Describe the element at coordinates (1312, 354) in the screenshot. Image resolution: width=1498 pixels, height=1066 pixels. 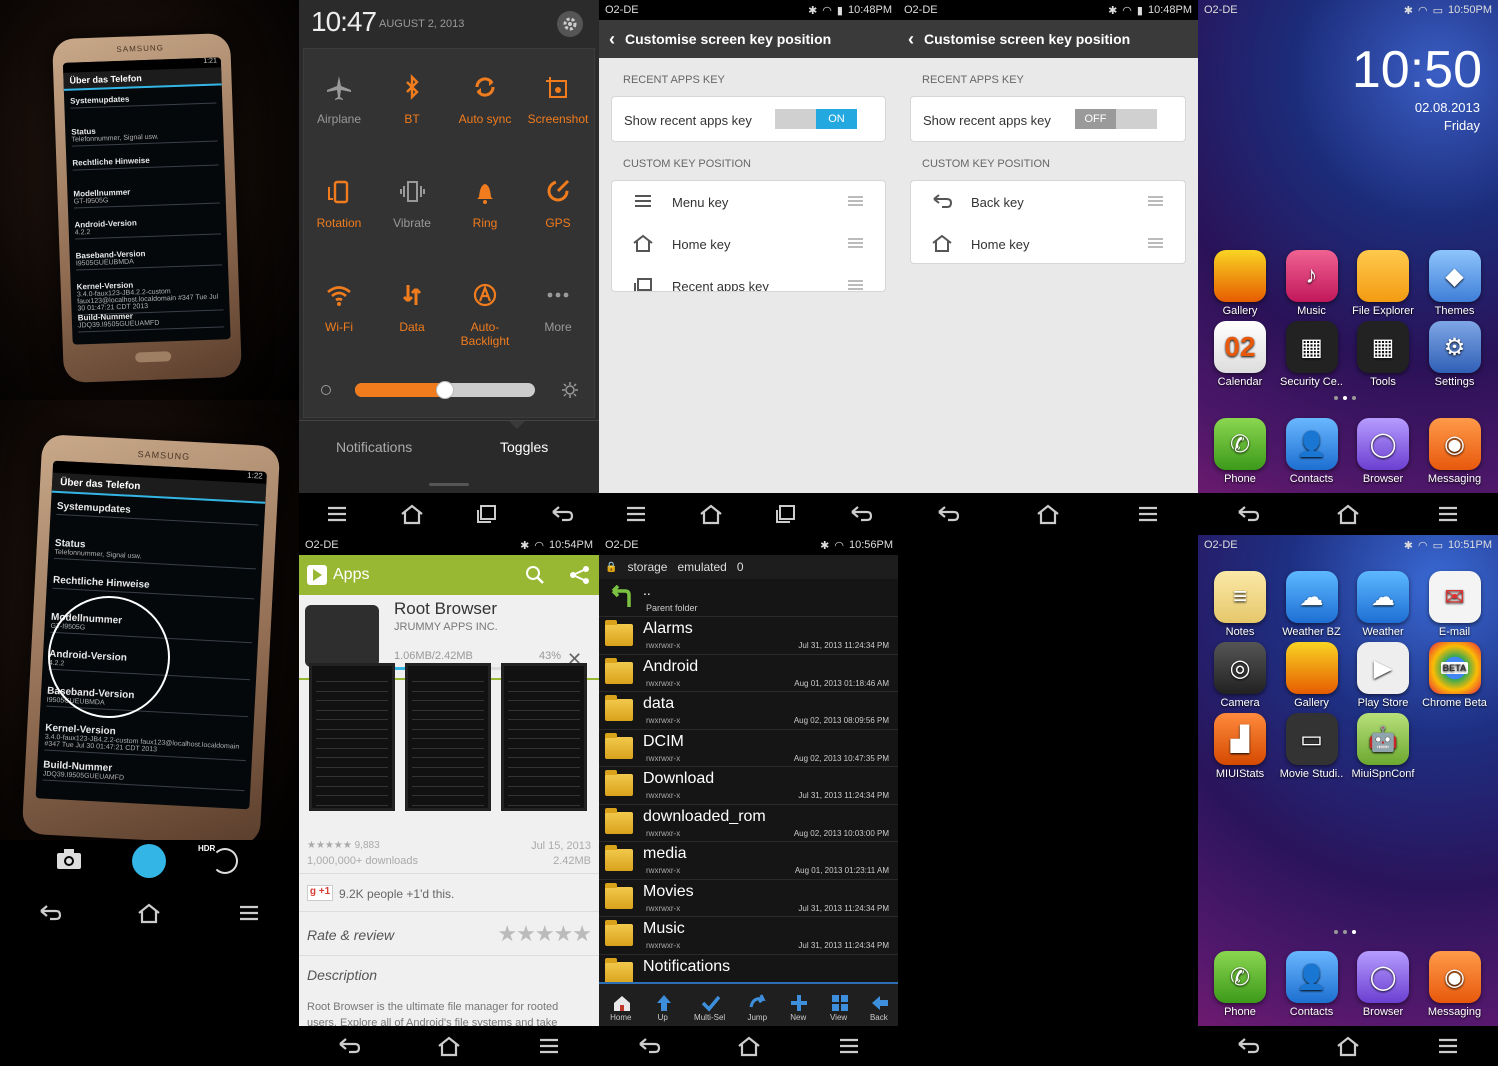
I see `app-security-ce: ▦ Security Ce..` at that location.